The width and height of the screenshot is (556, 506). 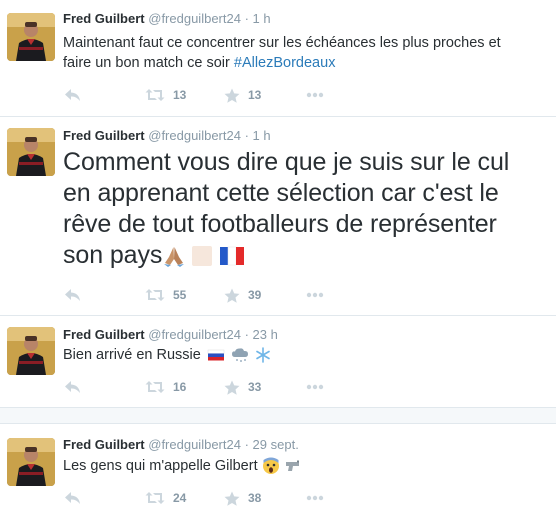 What do you see at coordinates (174, 257) in the screenshot?
I see `praying-hands-emoji-icon` at bounding box center [174, 257].